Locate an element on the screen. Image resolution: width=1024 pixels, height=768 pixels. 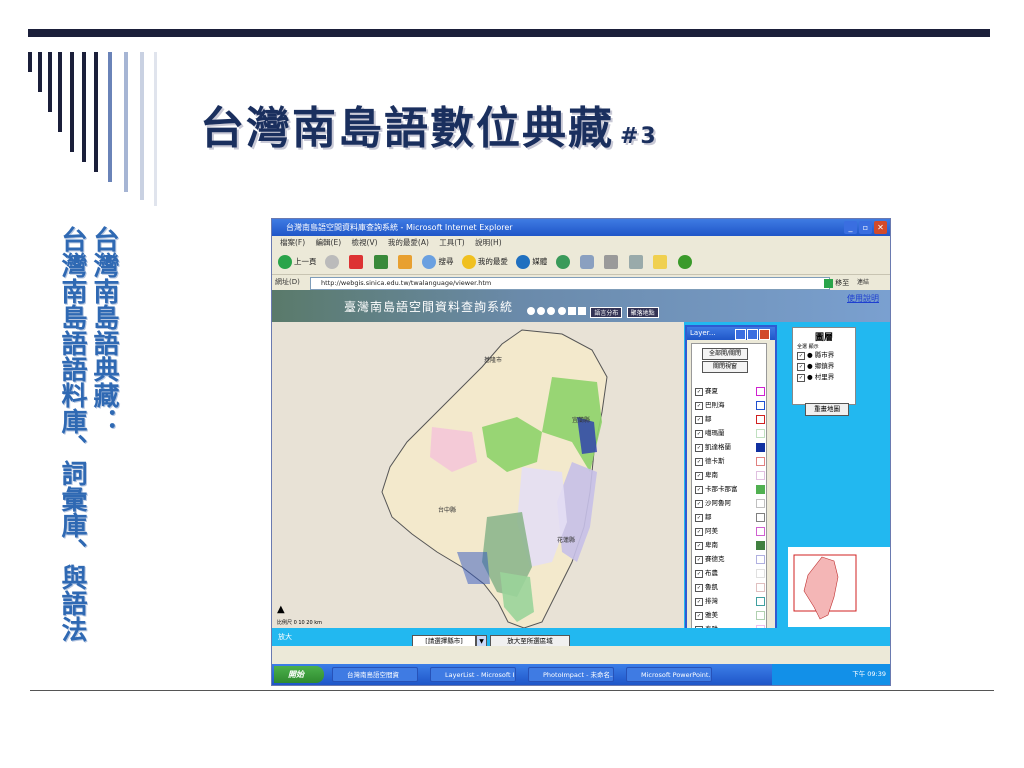
edit-button is located at coordinates (636, 262).